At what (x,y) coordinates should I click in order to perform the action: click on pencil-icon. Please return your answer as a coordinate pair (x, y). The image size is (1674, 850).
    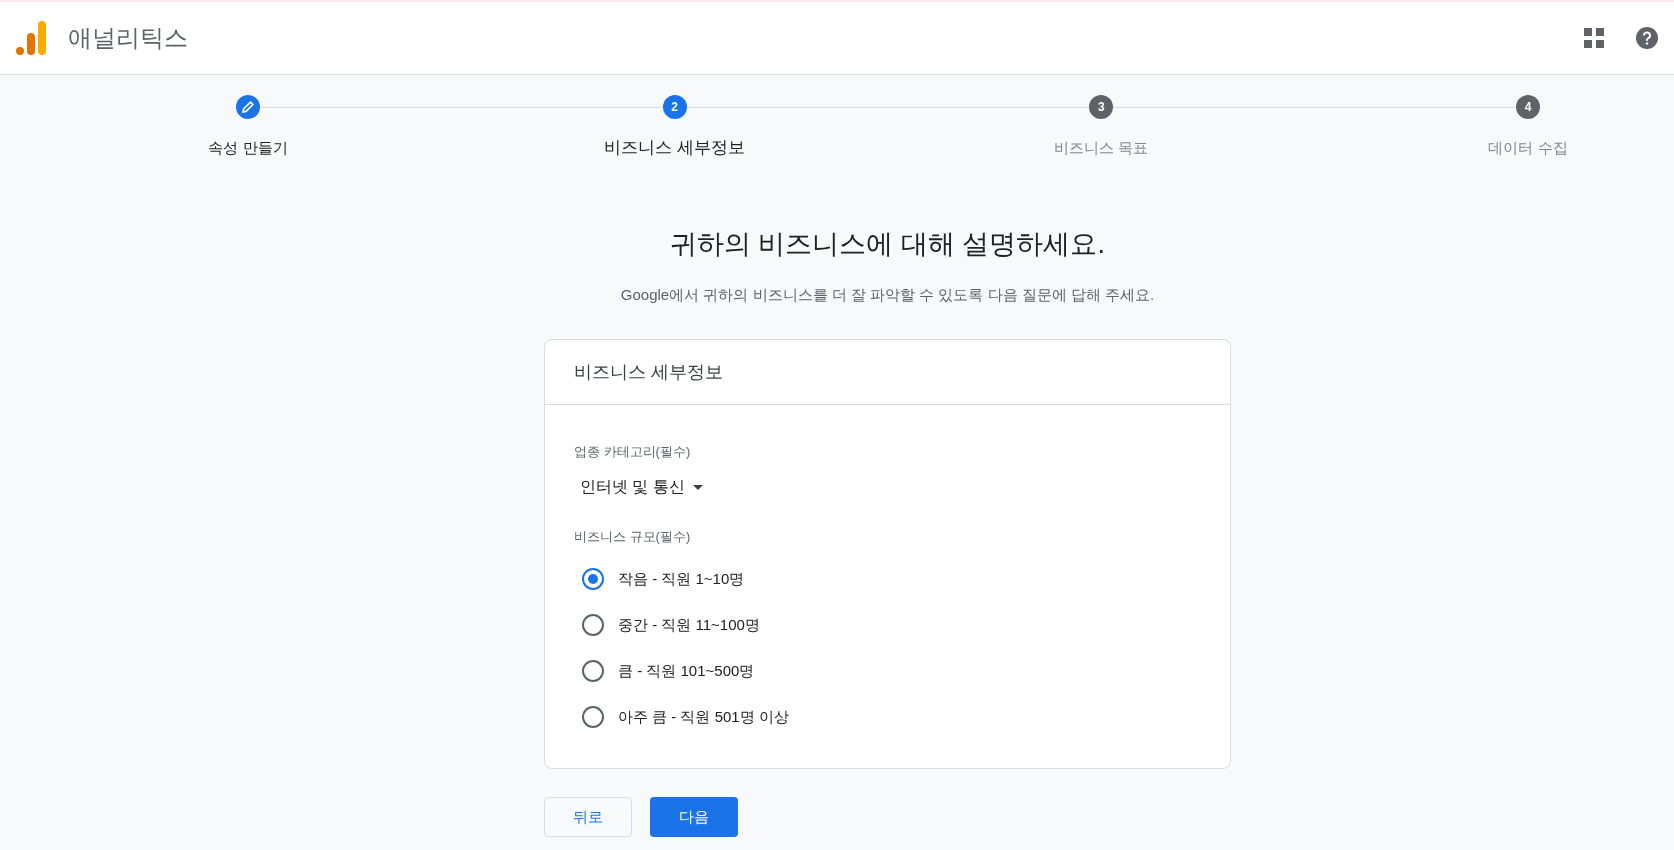
    Looking at the image, I should click on (248, 107).